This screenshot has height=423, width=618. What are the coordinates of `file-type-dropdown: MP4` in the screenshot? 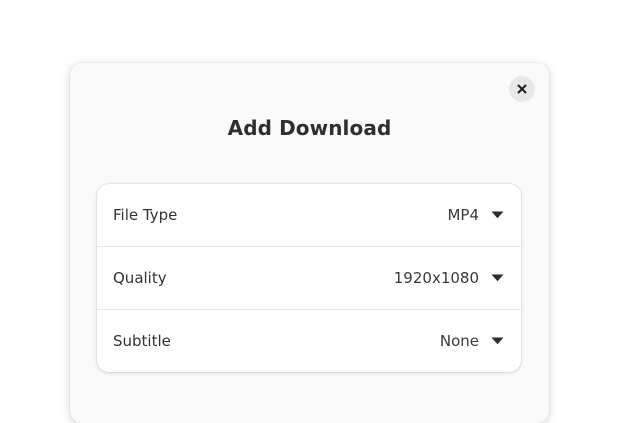 It's located at (475, 215).